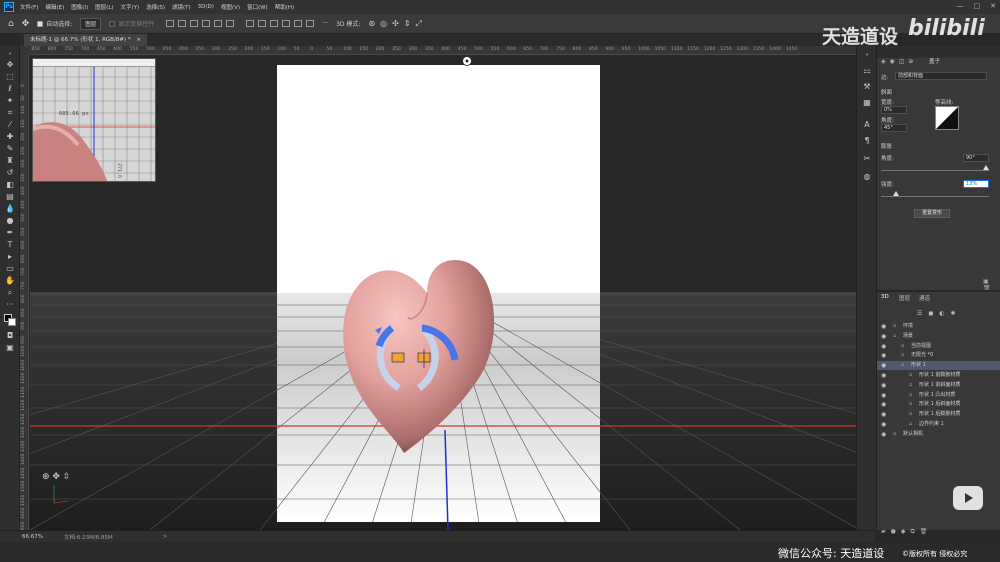 Image resolution: width=1000 pixels, height=562 pixels. I want to click on healing-icon: ✚, so click(10, 137).